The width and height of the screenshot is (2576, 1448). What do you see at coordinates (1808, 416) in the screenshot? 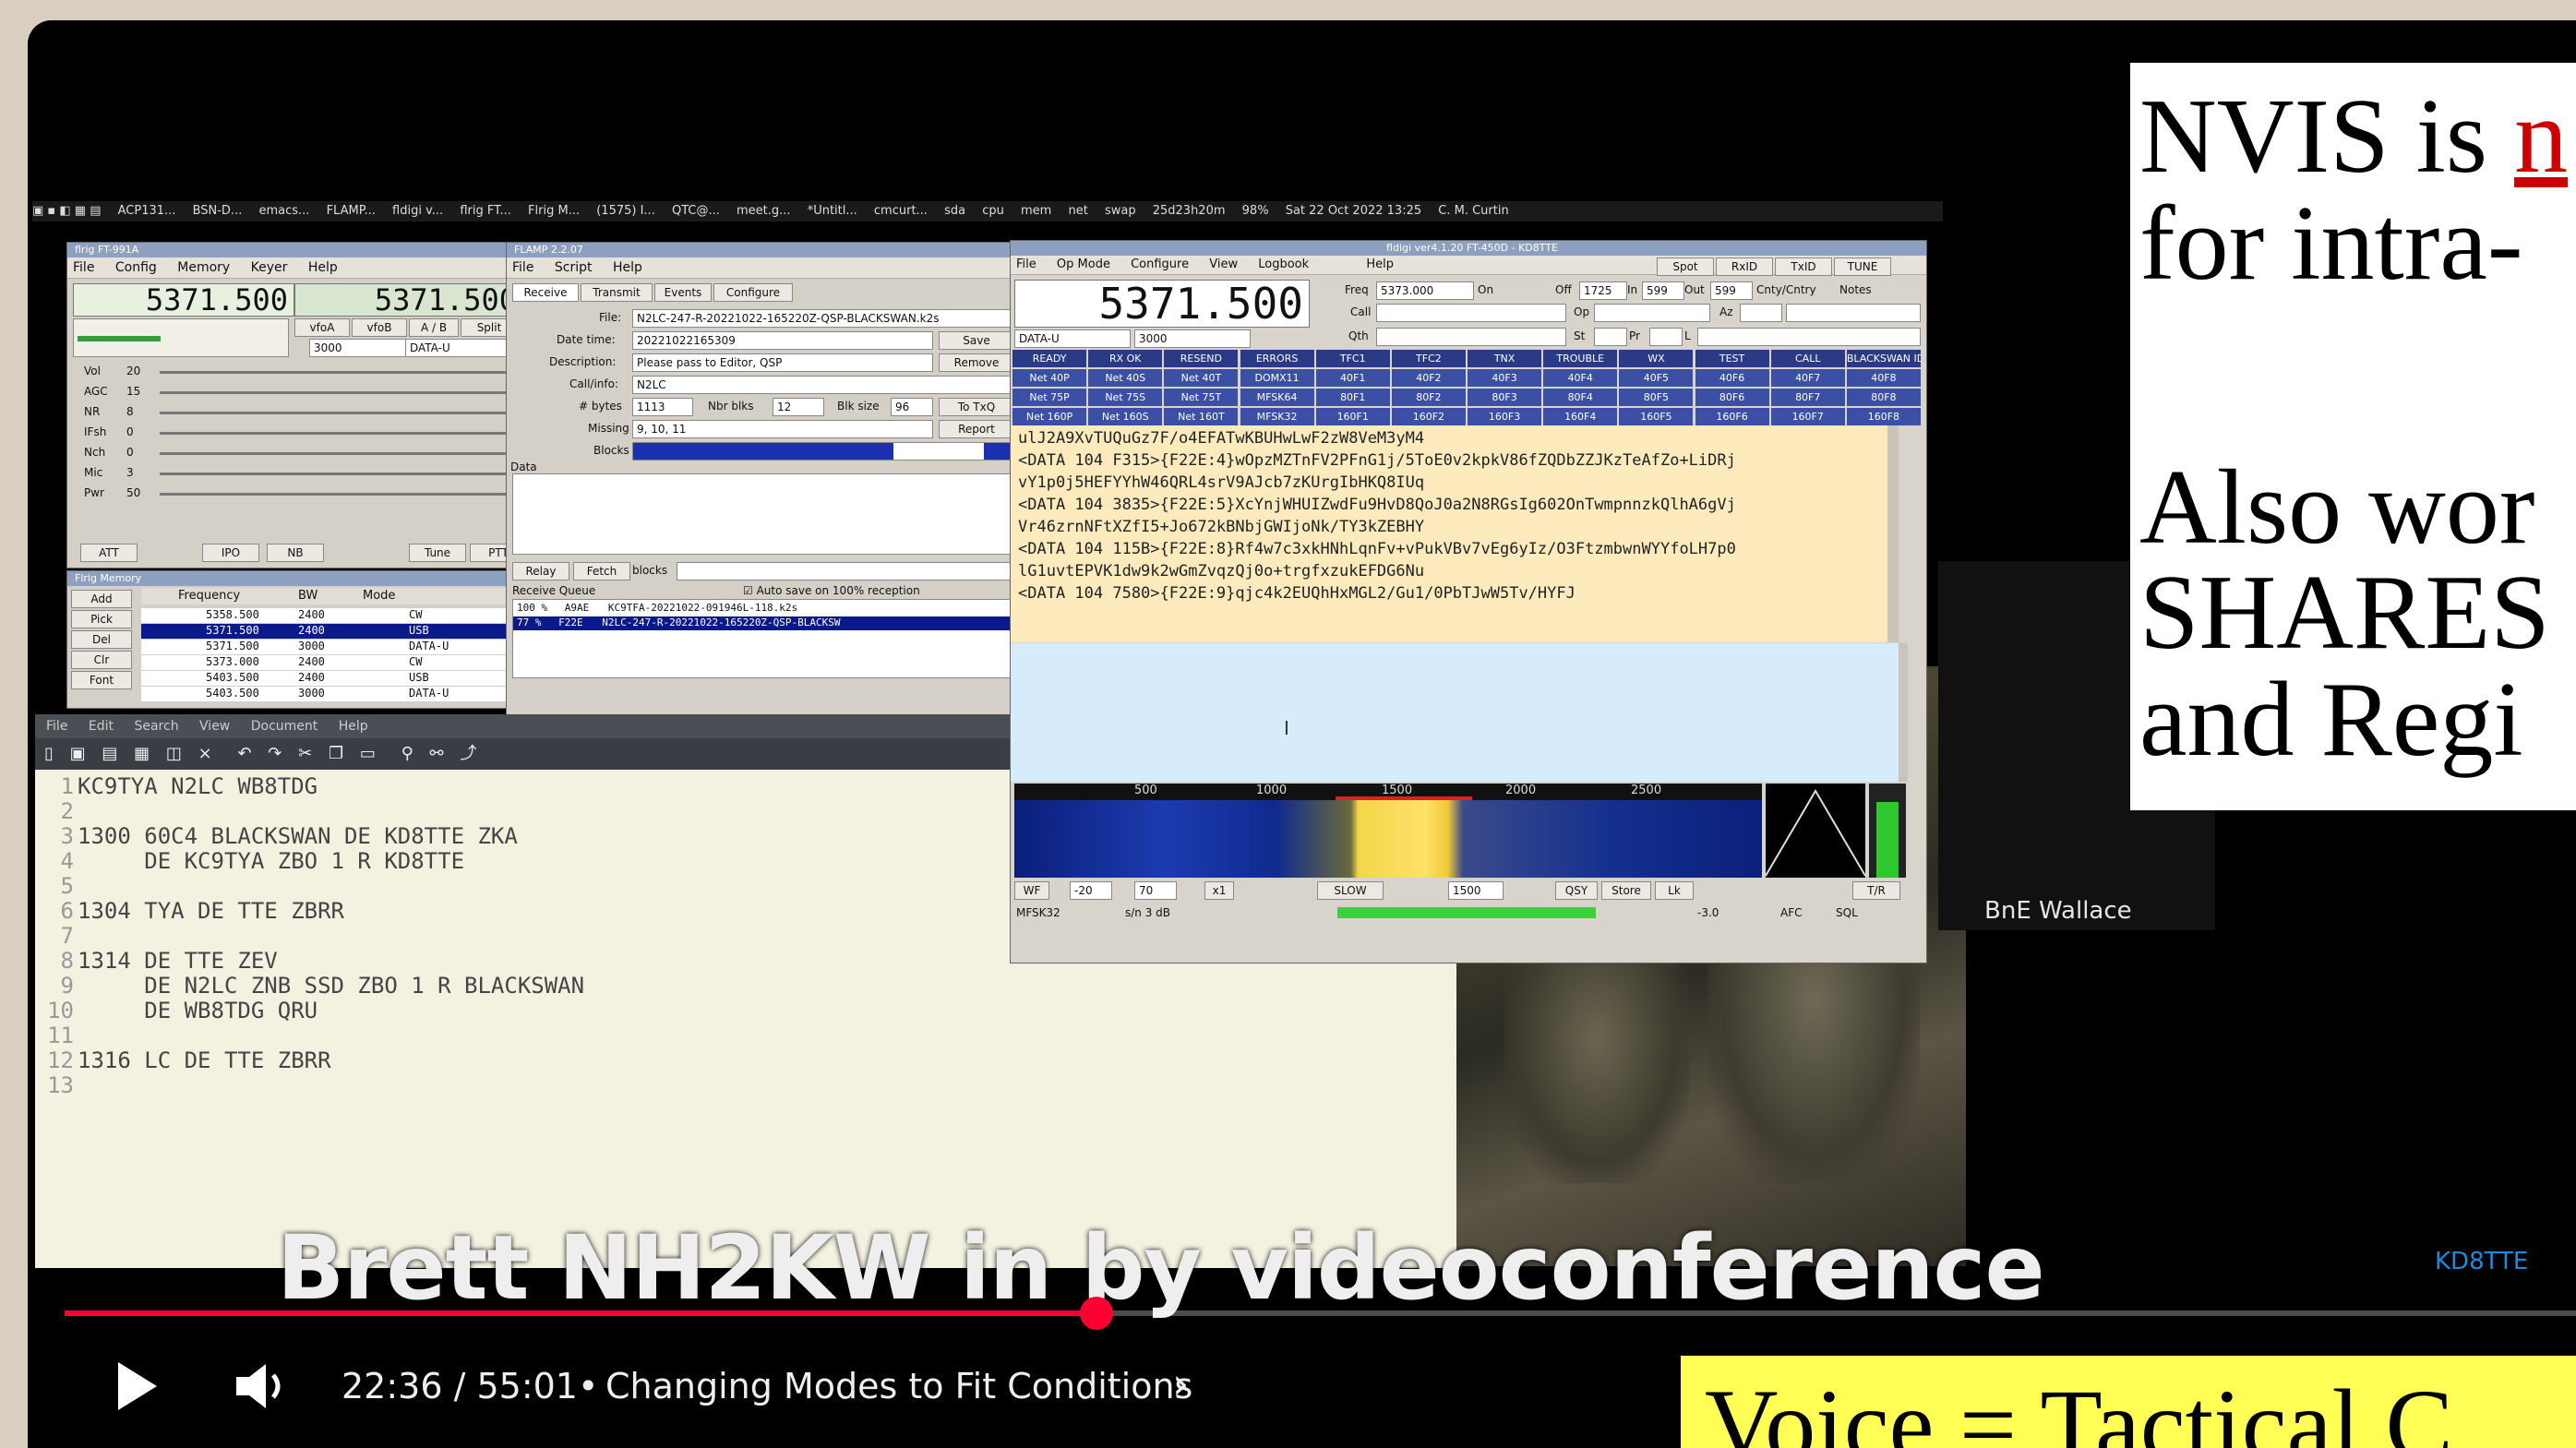
I see `macro-button: 160F7` at bounding box center [1808, 416].